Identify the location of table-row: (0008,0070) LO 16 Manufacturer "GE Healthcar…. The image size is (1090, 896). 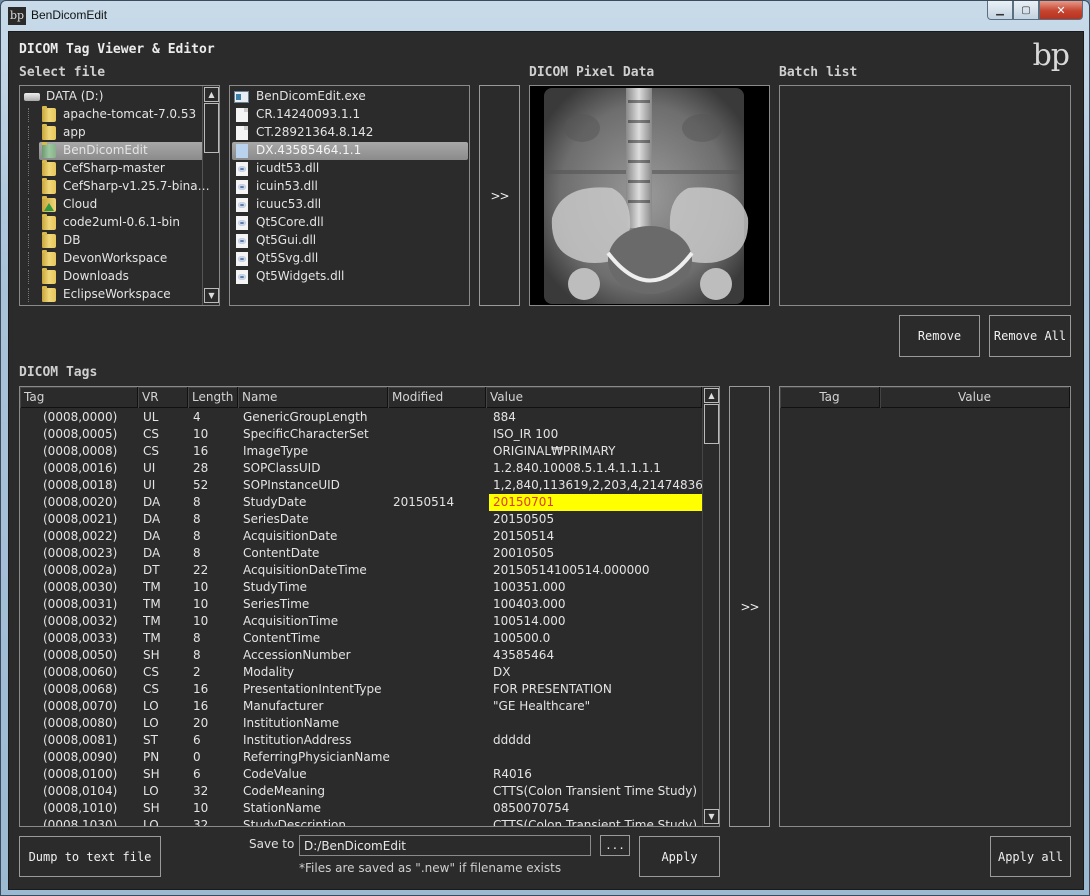
(361, 706).